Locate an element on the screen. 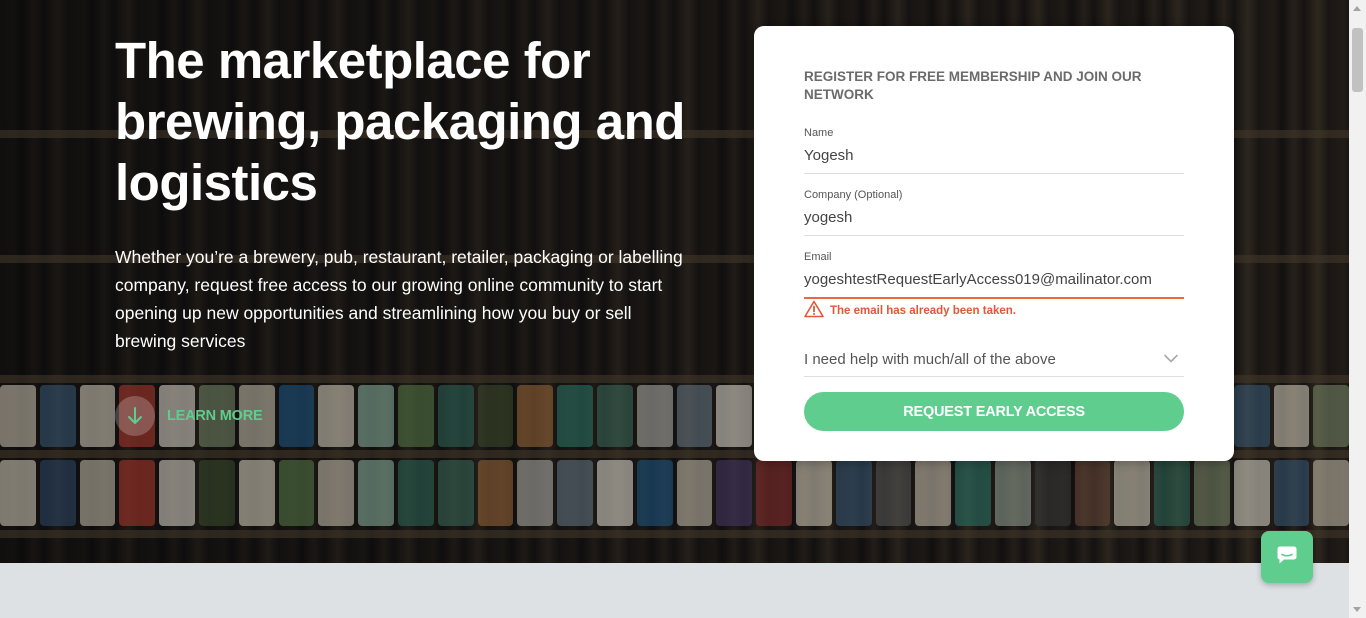  scroll-thumb is located at coordinates (1357, 60).